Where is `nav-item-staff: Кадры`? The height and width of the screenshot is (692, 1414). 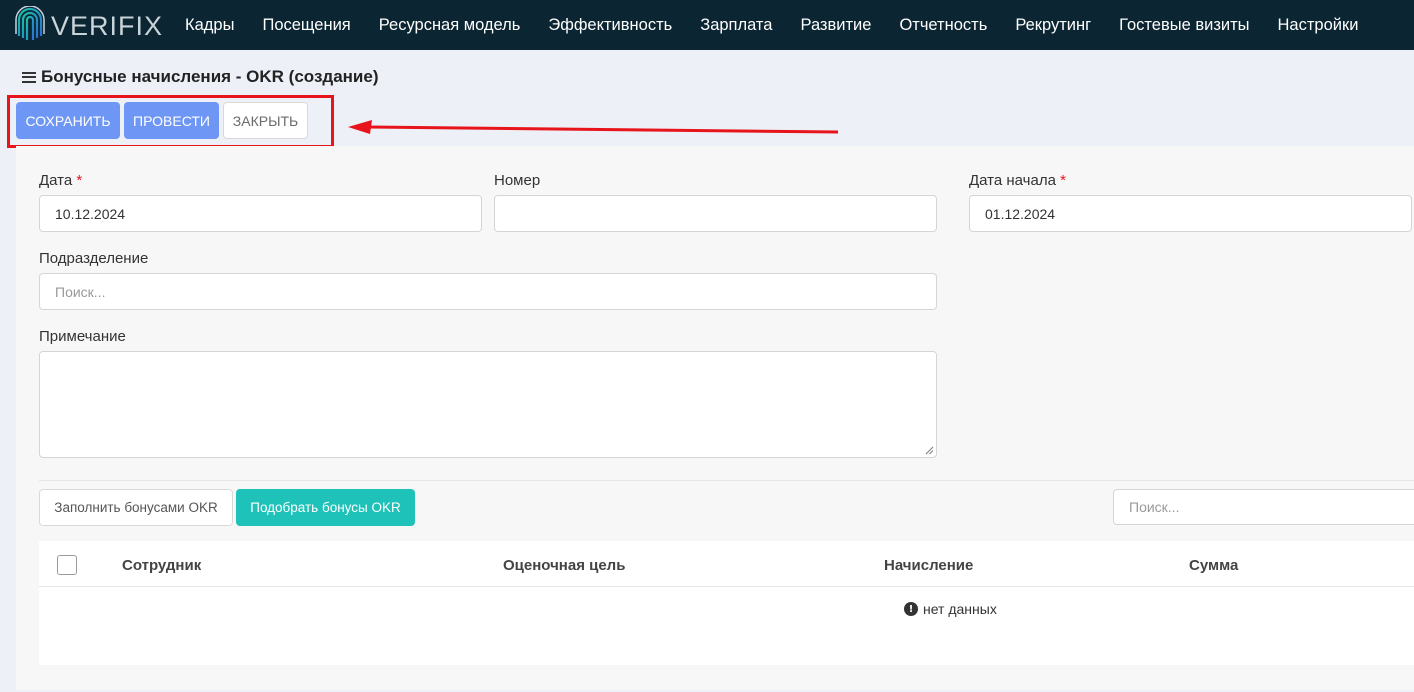 nav-item-staff: Кадры is located at coordinates (209, 25).